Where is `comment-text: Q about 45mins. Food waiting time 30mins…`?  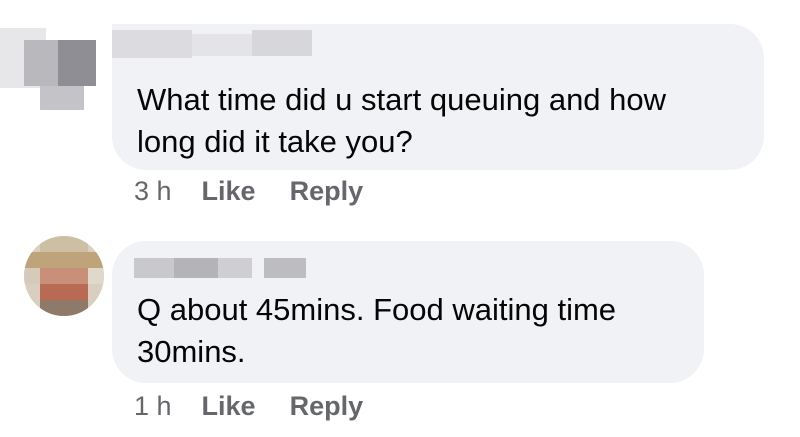 comment-text: Q about 45mins. Food waiting time 30mins… is located at coordinates (377, 330).